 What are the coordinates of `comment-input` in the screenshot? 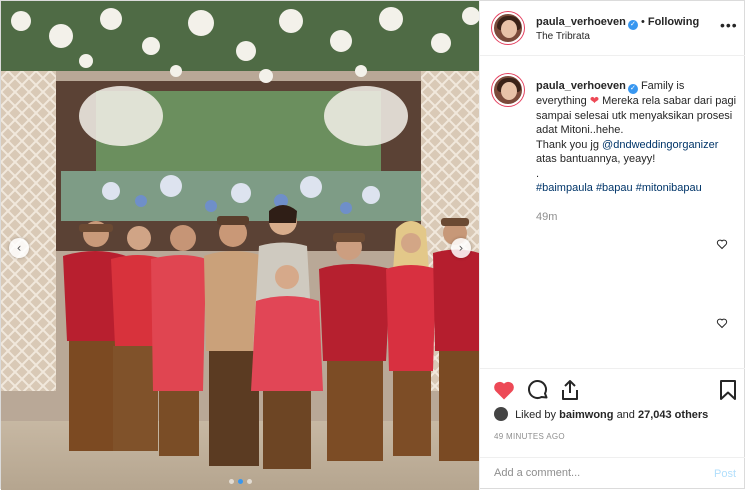 It's located at (594, 473).